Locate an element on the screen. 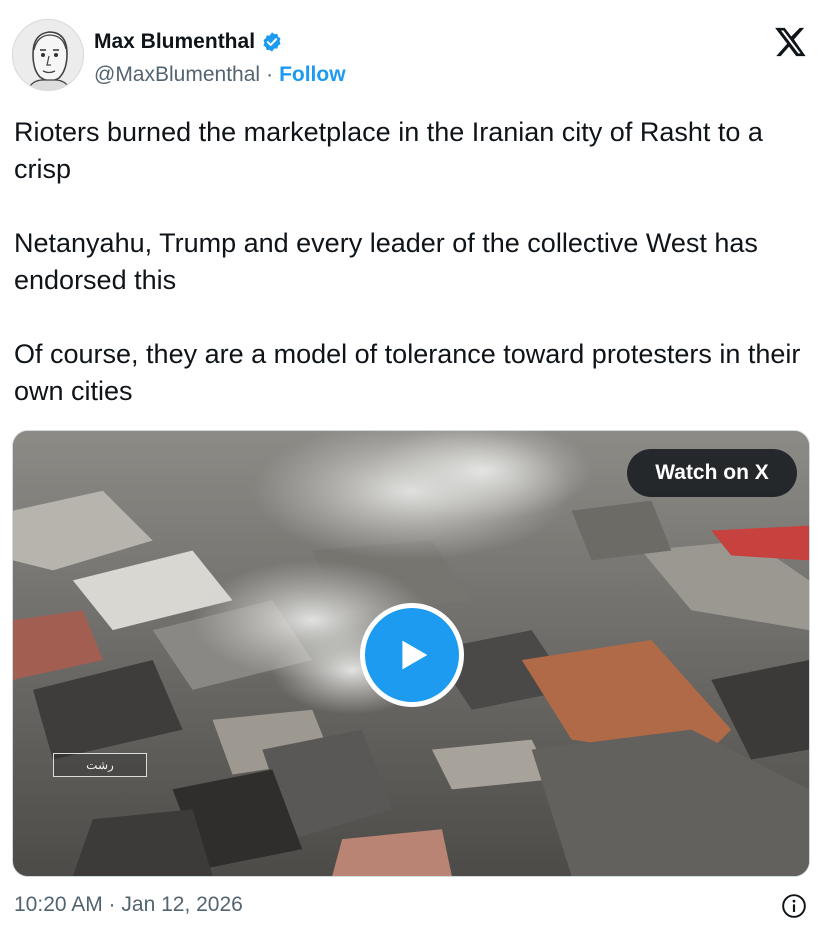 This screenshot has width=825, height=928. author-name-row: Max Blumenthal is located at coordinates (188, 42).